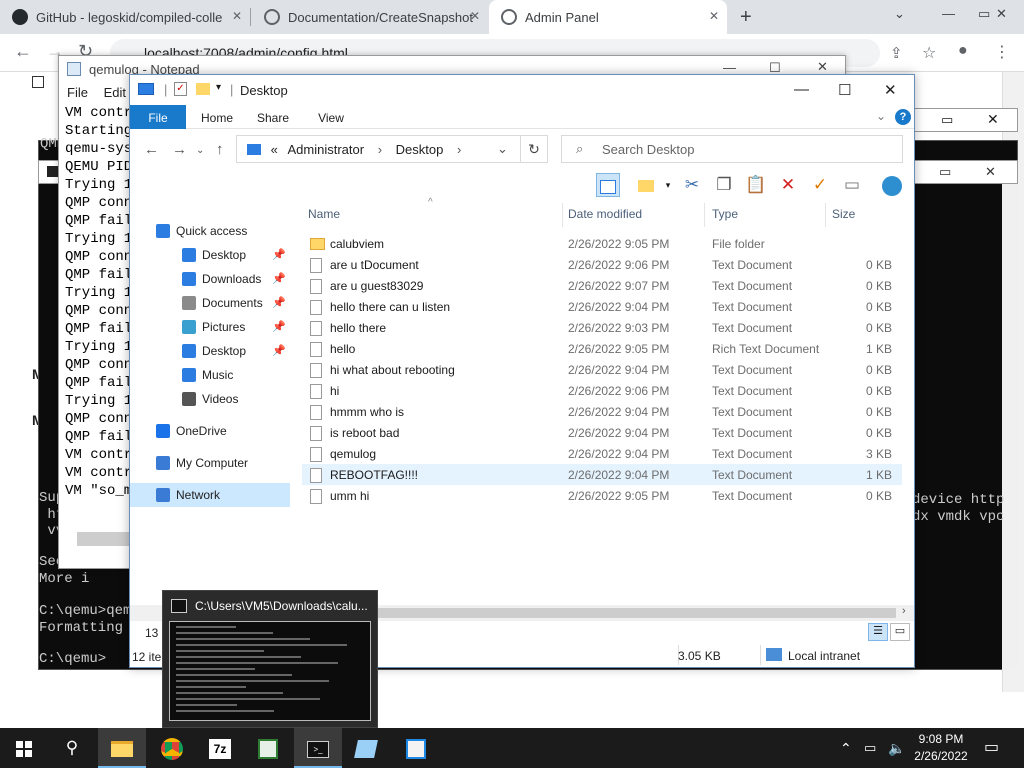  What do you see at coordinates (608, 17) in the screenshot?
I see `tab-admin-panel: Admin Panel ✕` at bounding box center [608, 17].